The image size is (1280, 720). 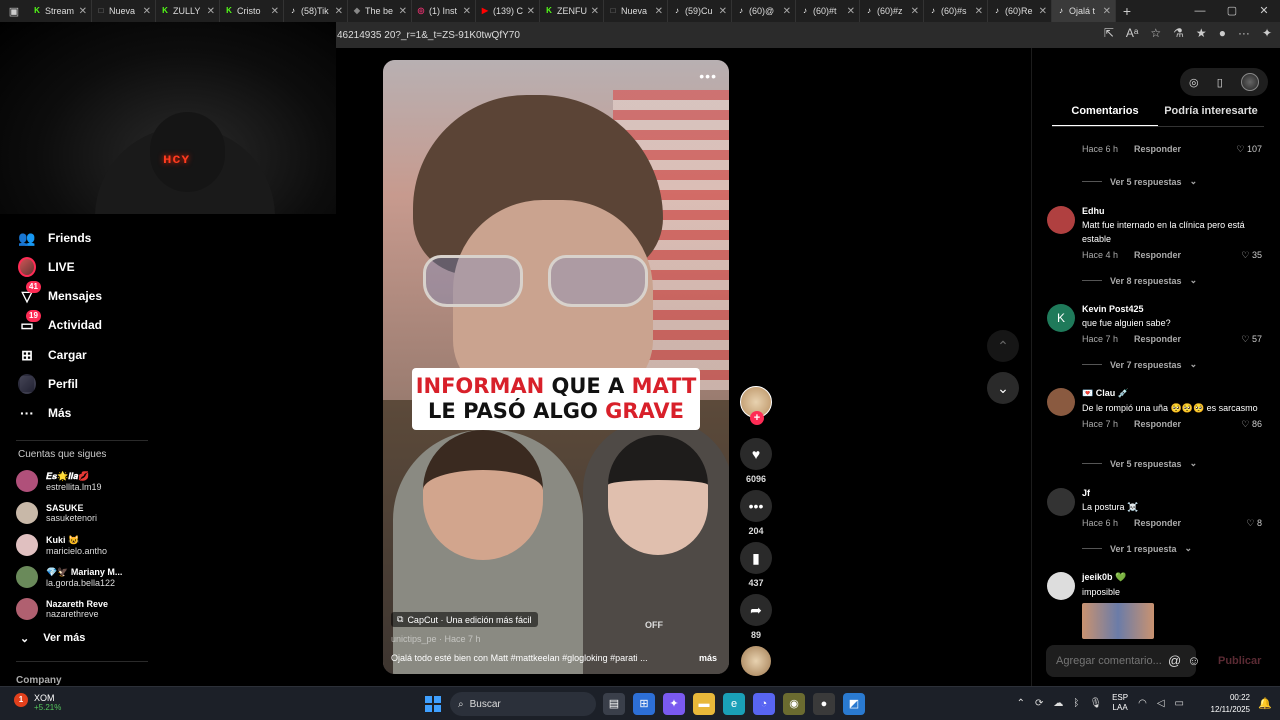 I want to click on following-account: 𝑬𝒔🌟𝒍𝒍𝒂💋 estrellita.lm19, so click(x=59, y=481).